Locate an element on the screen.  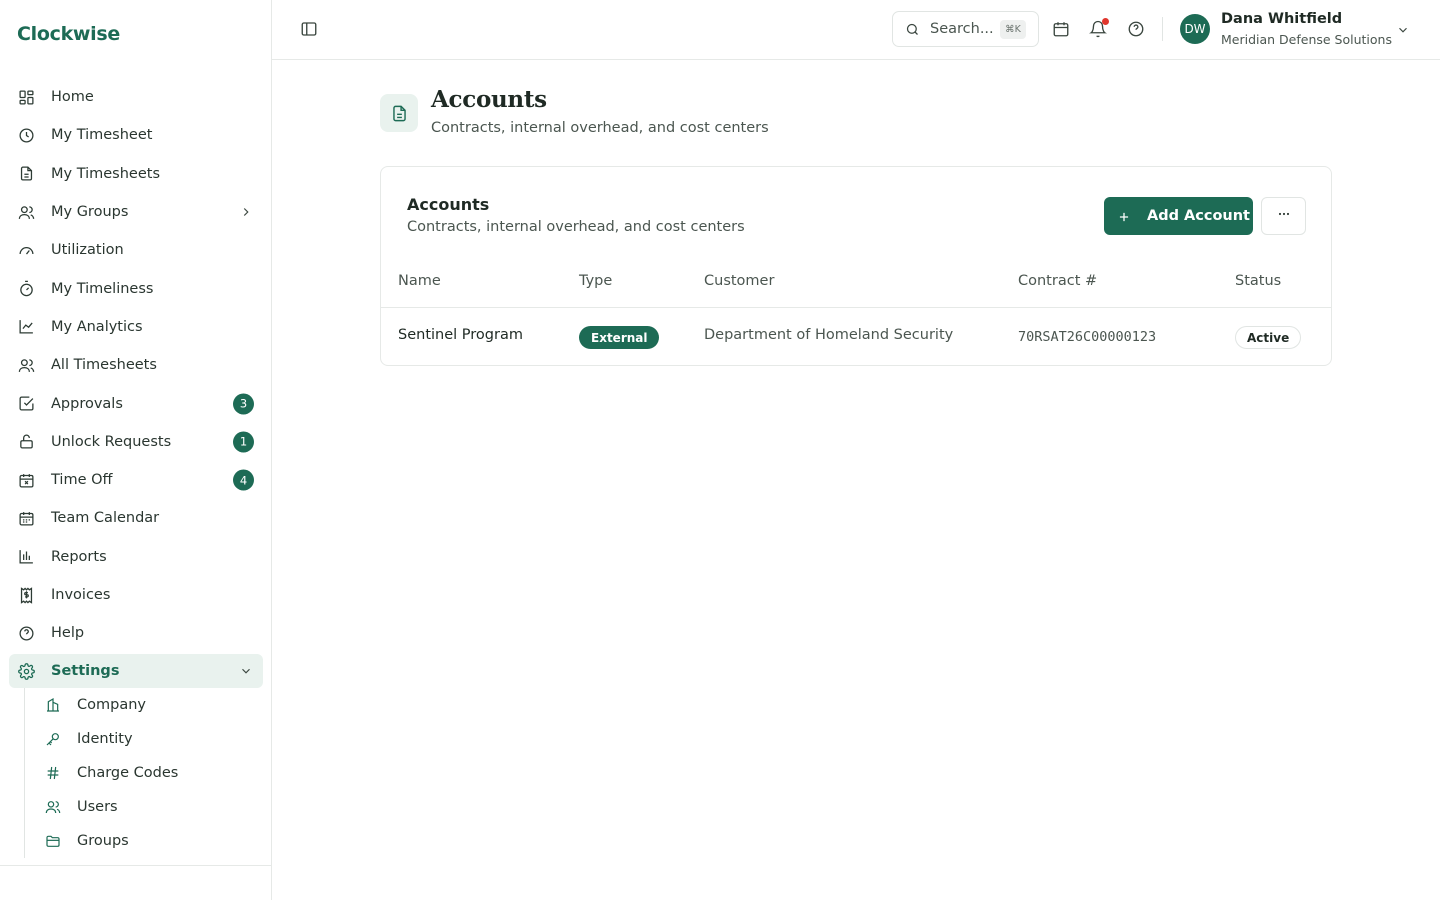
account-name: Sentinel Program is located at coordinates (460, 335).